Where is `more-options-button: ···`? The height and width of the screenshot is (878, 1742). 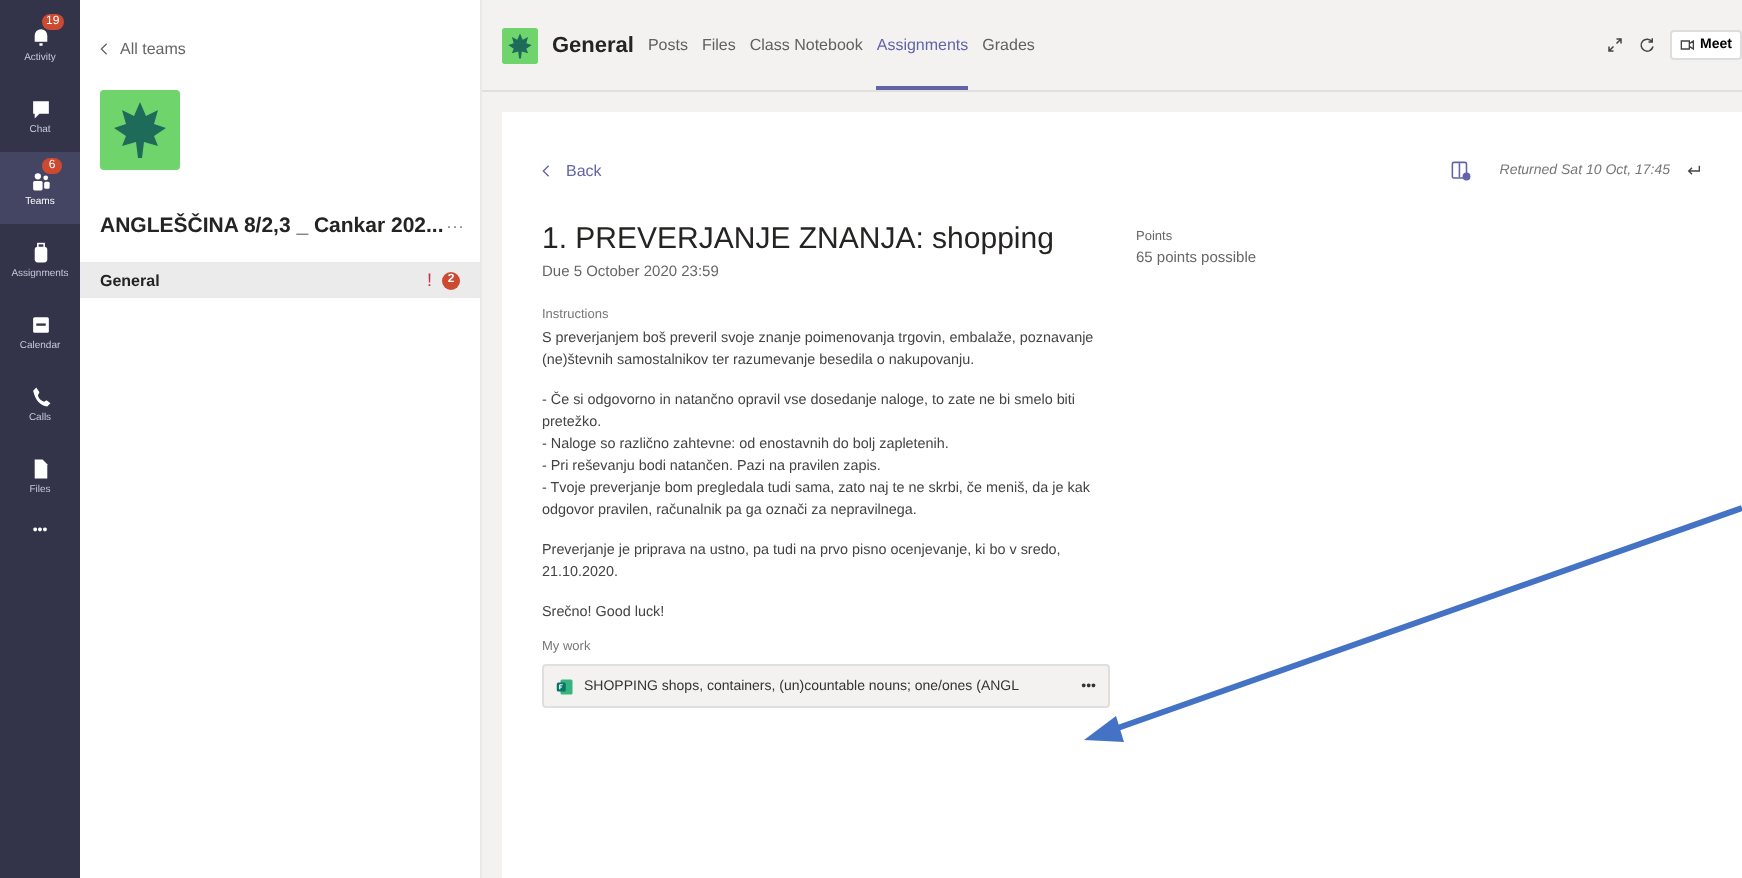 more-options-button: ··· is located at coordinates (455, 226).